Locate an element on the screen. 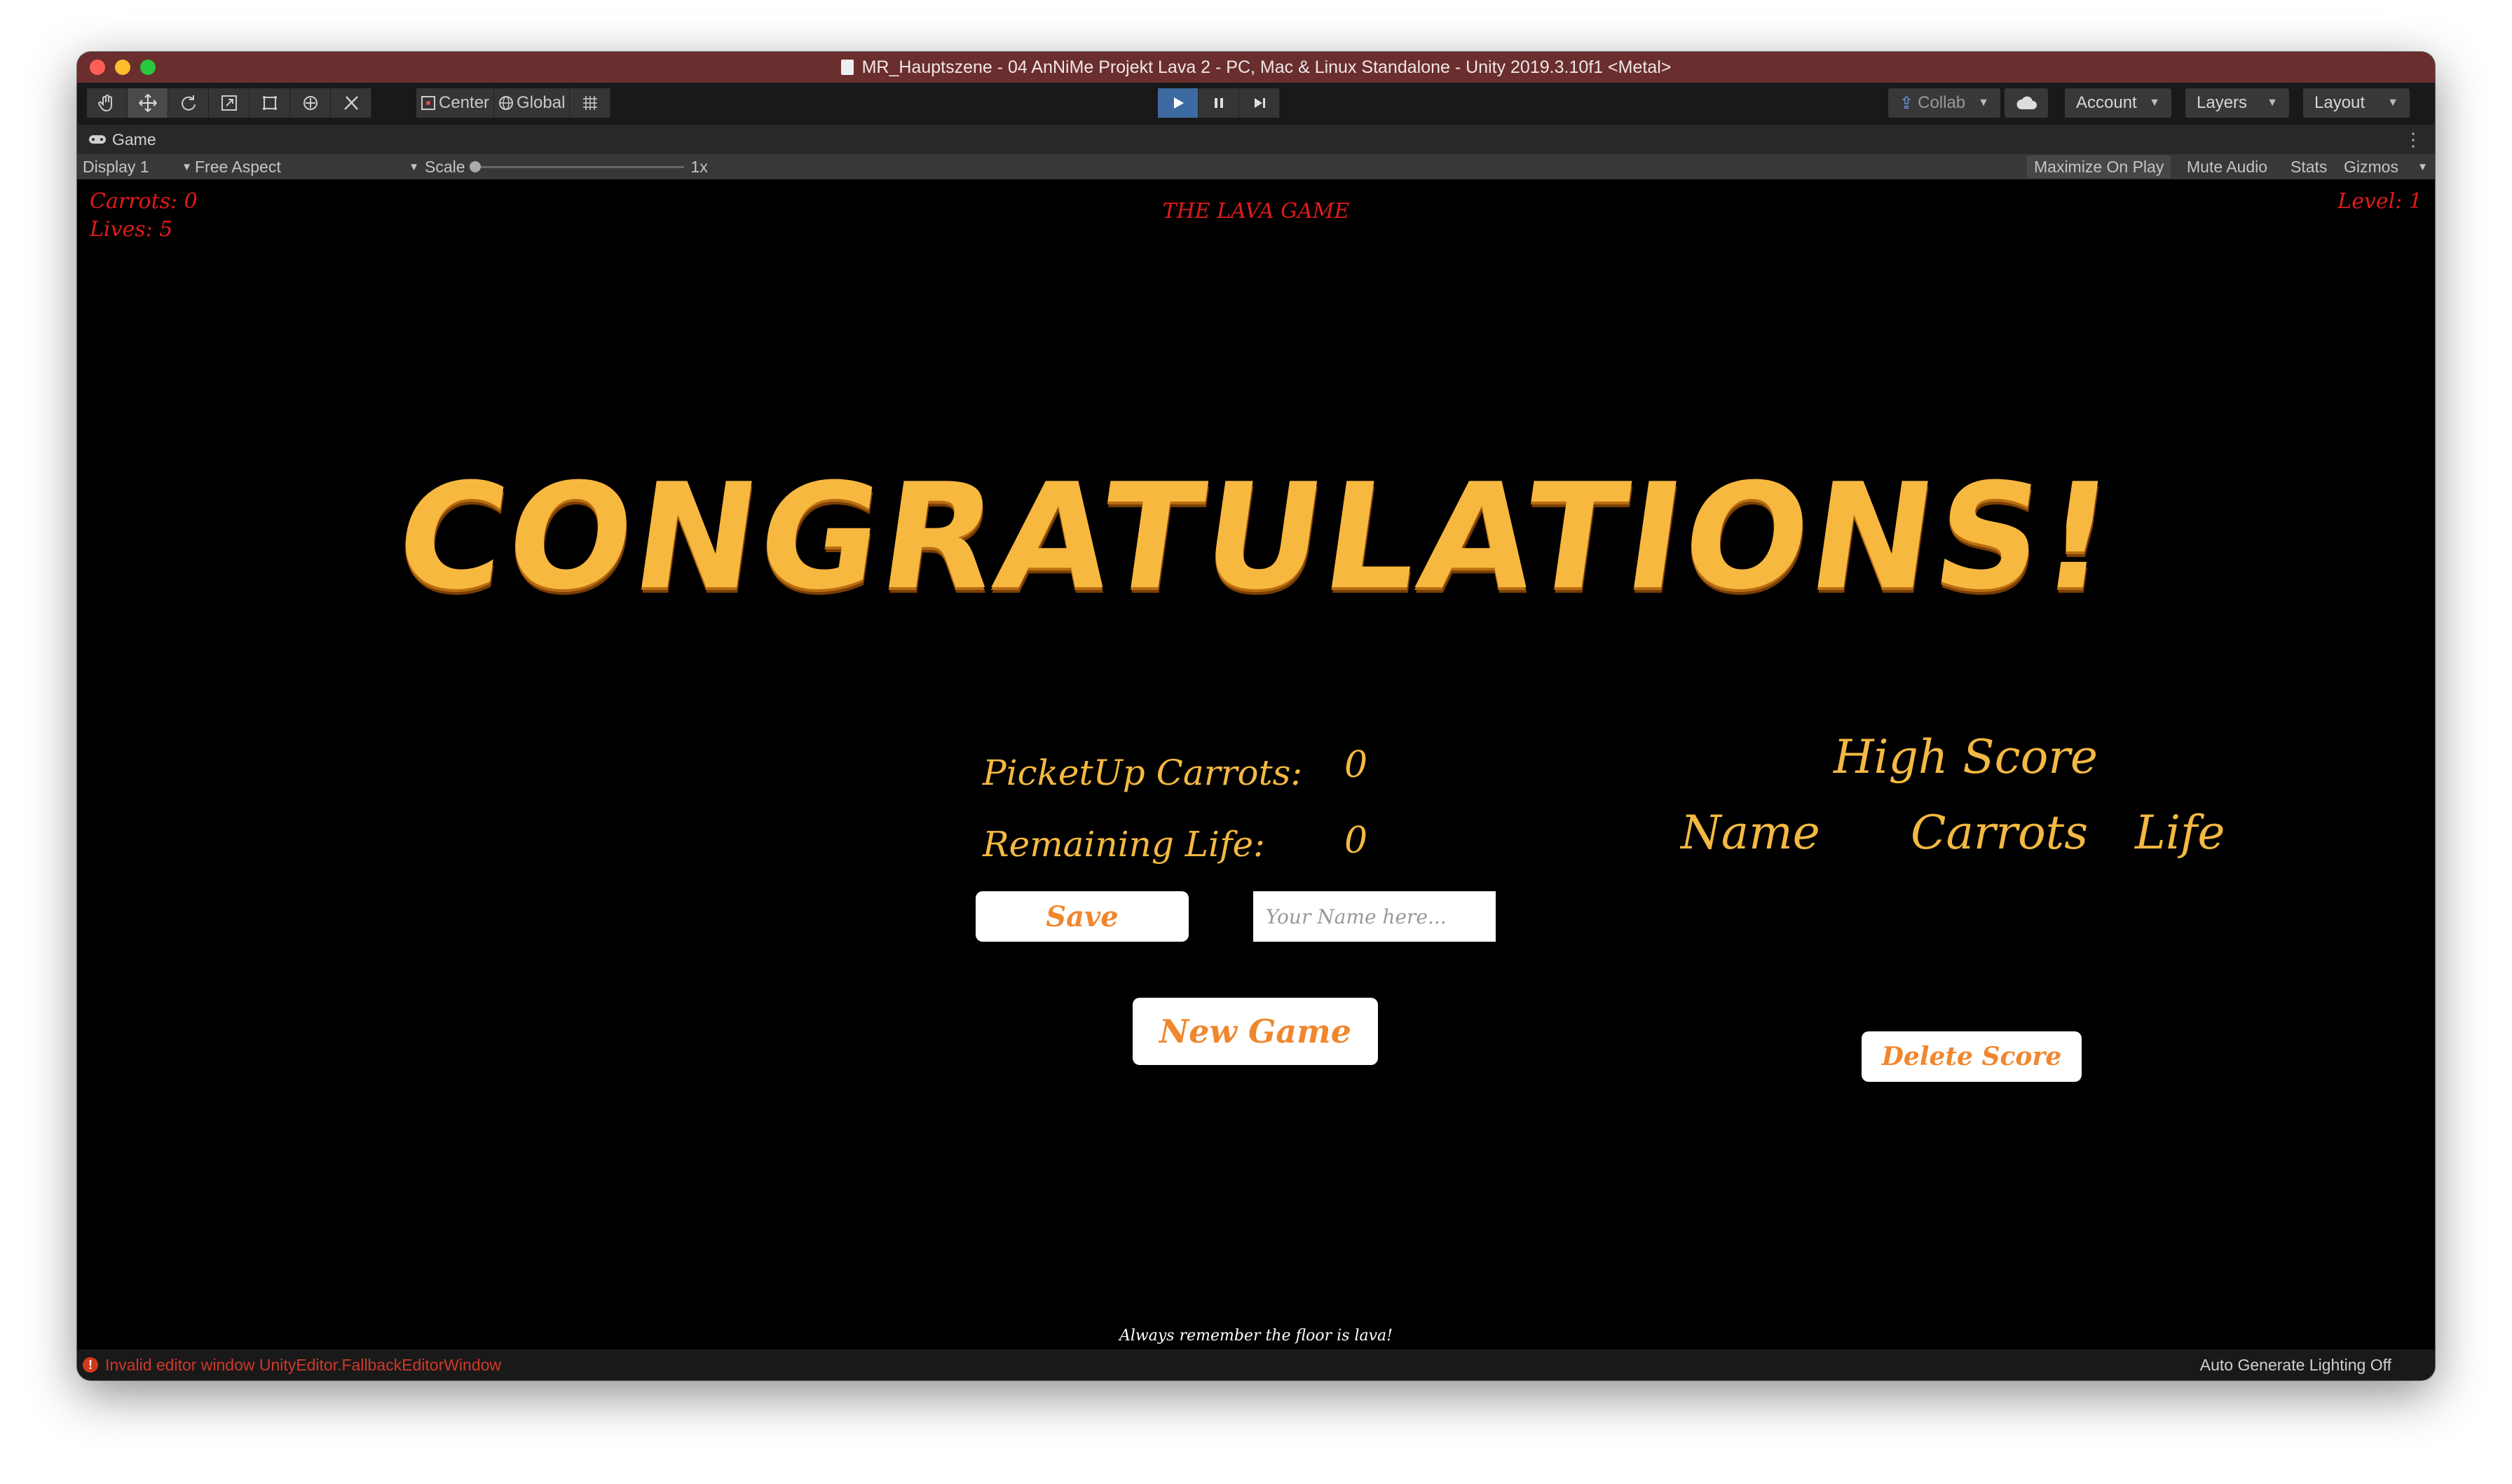 The height and width of the screenshot is (1484, 2512). scale-control: Scale 1x is located at coordinates (566, 166).